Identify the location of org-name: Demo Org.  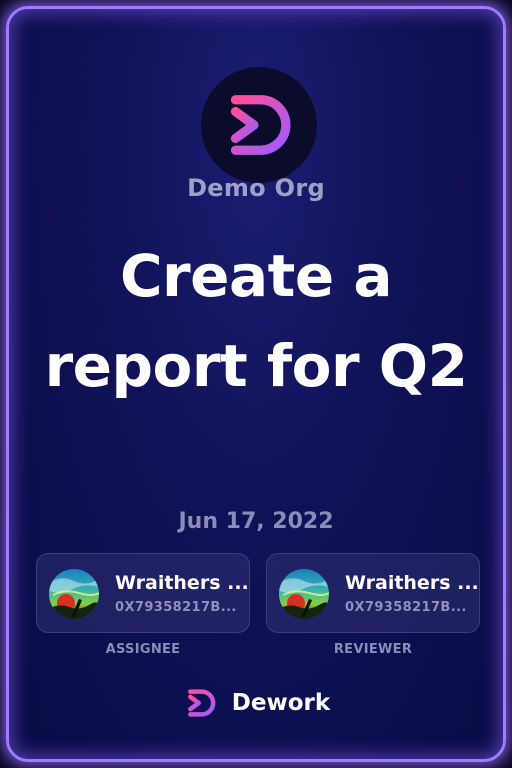
(256, 188).